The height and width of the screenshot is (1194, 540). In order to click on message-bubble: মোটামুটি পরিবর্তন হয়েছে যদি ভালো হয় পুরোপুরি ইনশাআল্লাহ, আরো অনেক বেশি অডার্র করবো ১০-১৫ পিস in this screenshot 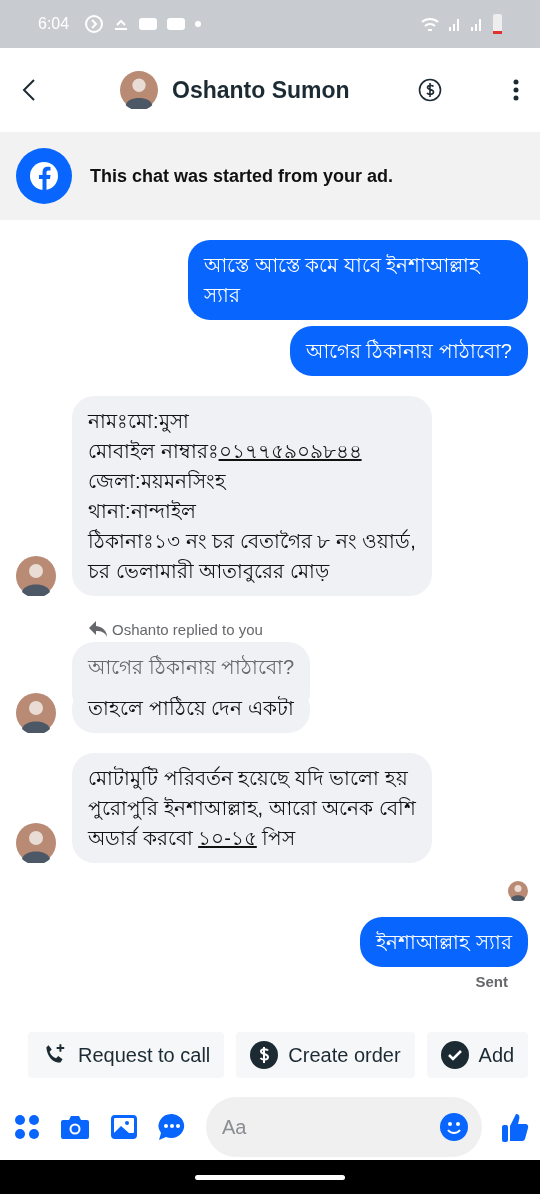, I will do `click(252, 808)`.